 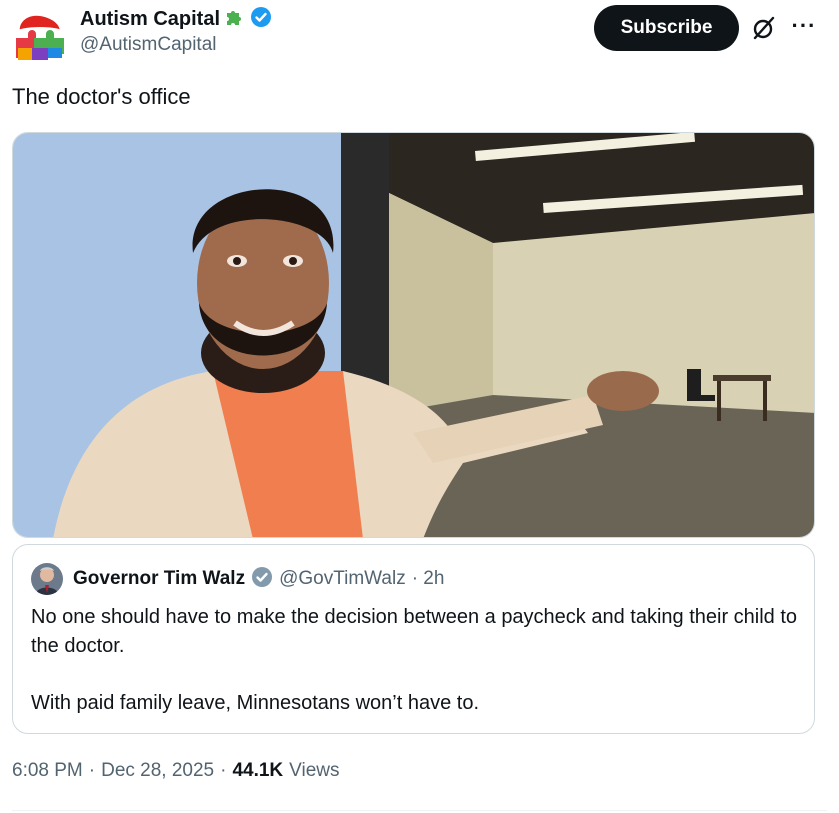 What do you see at coordinates (150, 19) in the screenshot?
I see `author-display-name: Autism Capital` at bounding box center [150, 19].